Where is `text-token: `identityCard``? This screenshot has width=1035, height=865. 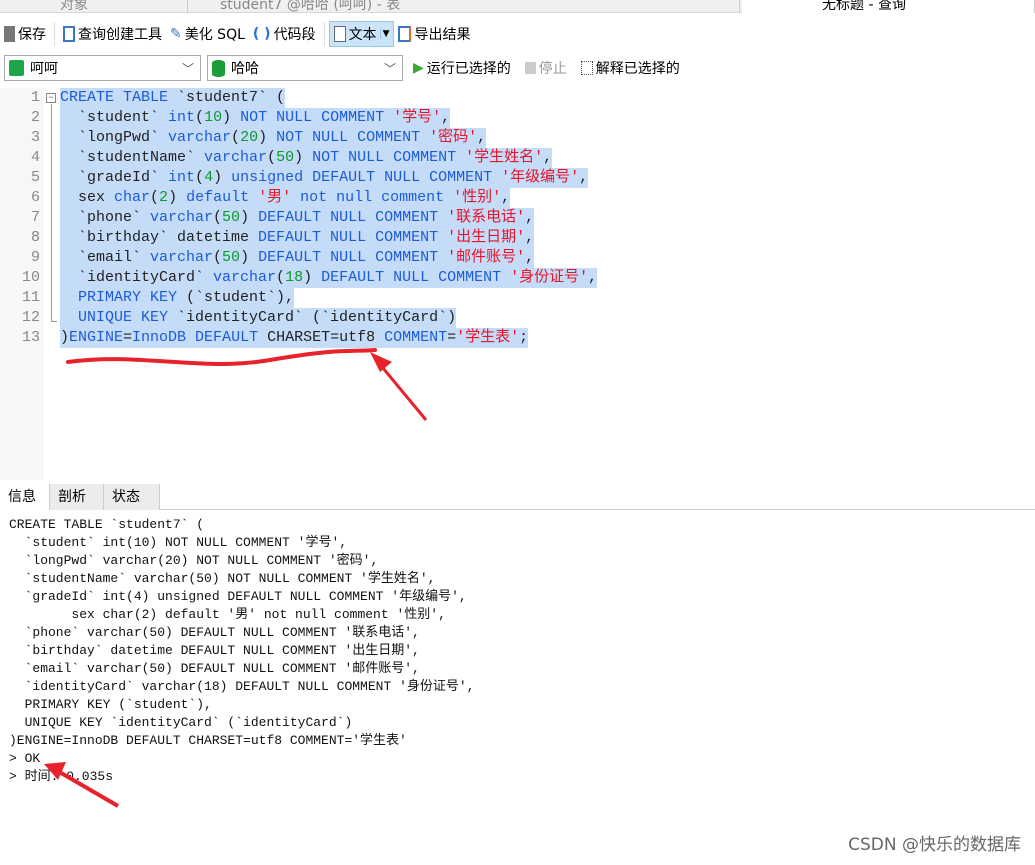 text-token: `identityCard` is located at coordinates (137, 277).